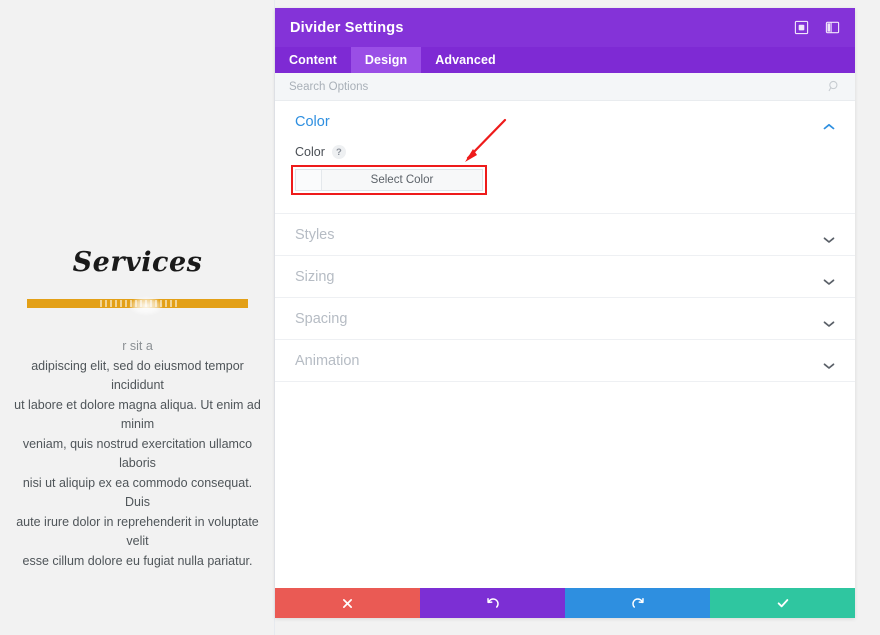 The width and height of the screenshot is (880, 635). What do you see at coordinates (782, 603) in the screenshot?
I see `save-button` at bounding box center [782, 603].